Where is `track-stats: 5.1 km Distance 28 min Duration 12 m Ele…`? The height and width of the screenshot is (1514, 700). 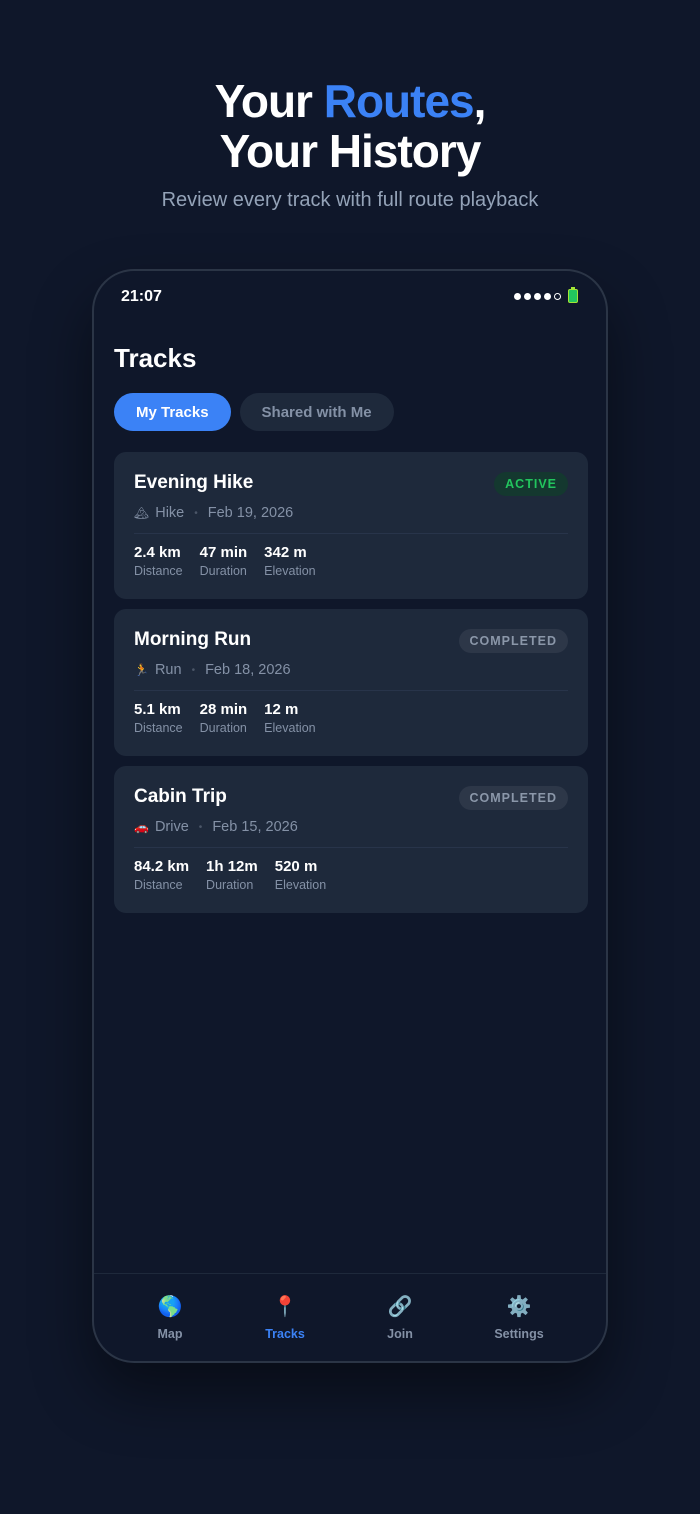 track-stats: 5.1 km Distance 28 min Duration 12 m Ele… is located at coordinates (225, 718).